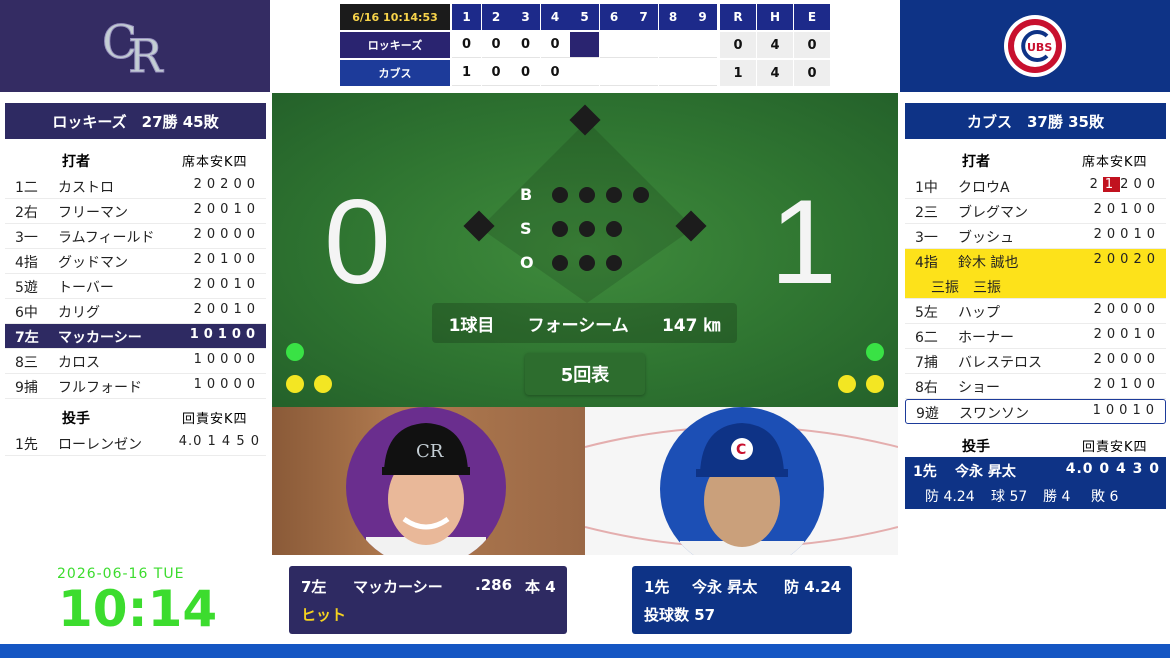 This screenshot has width=1170, height=658. Describe the element at coordinates (738, 73) in the screenshot. I see `home-rhe-value: 1` at that location.